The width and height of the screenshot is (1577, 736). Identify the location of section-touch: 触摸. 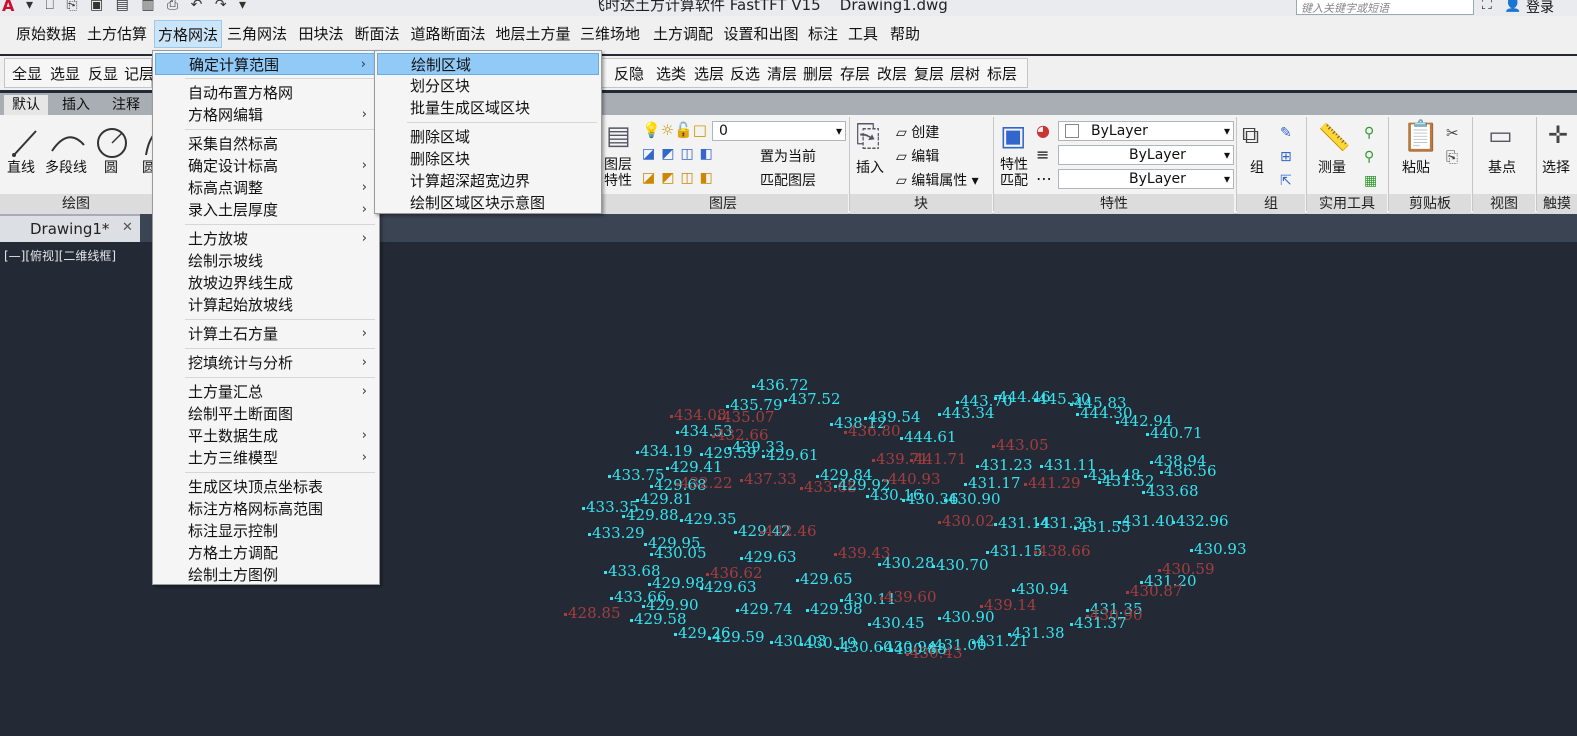
(1557, 204).